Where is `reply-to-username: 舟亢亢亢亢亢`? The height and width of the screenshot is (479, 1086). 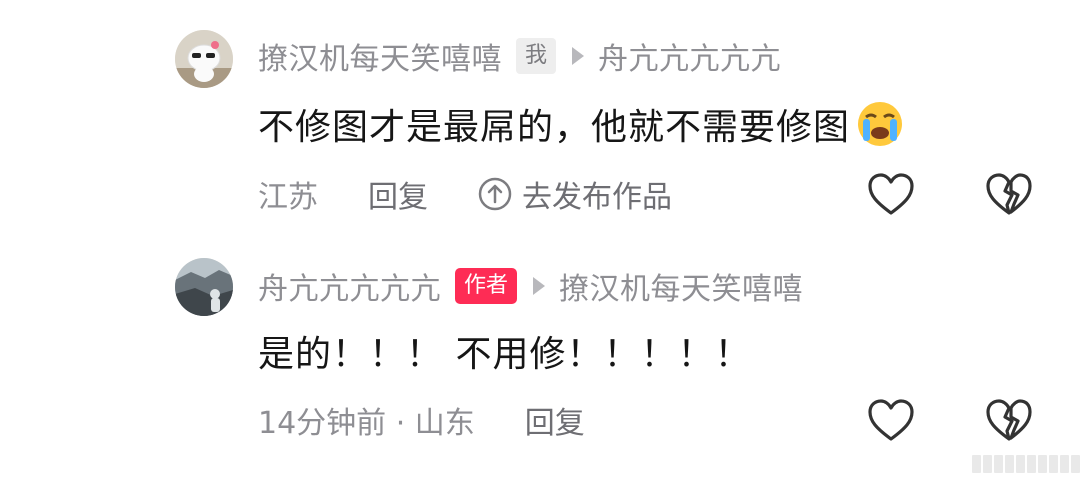 reply-to-username: 舟亢亢亢亢亢 is located at coordinates (689, 56).